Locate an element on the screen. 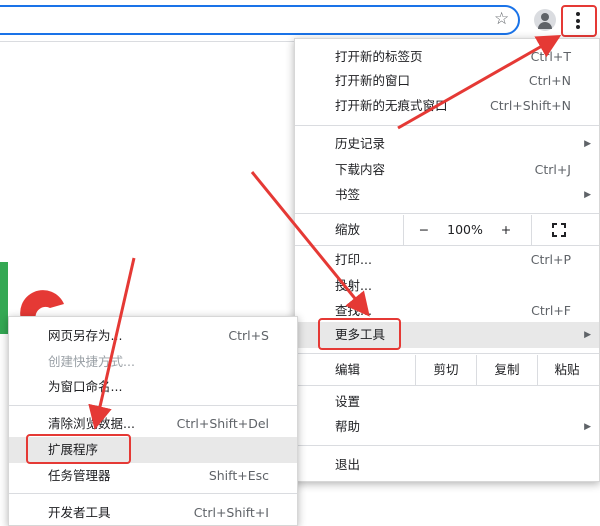 The height and width of the screenshot is (526, 600). menu-item-shortcut: Ctrl+F is located at coordinates (551, 310).